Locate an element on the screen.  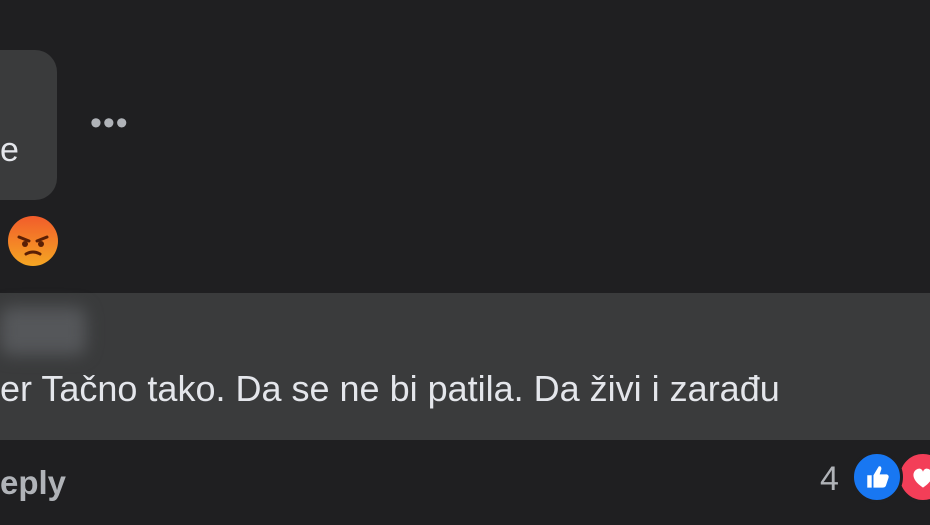
blurred-author-name is located at coordinates (43, 331).